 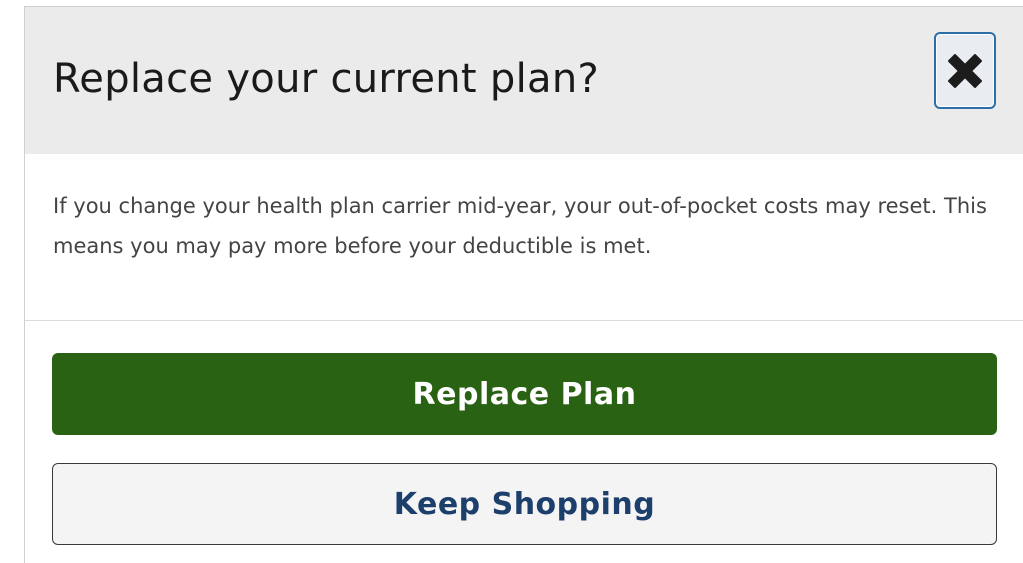 I want to click on page-background, so click(x=12, y=281).